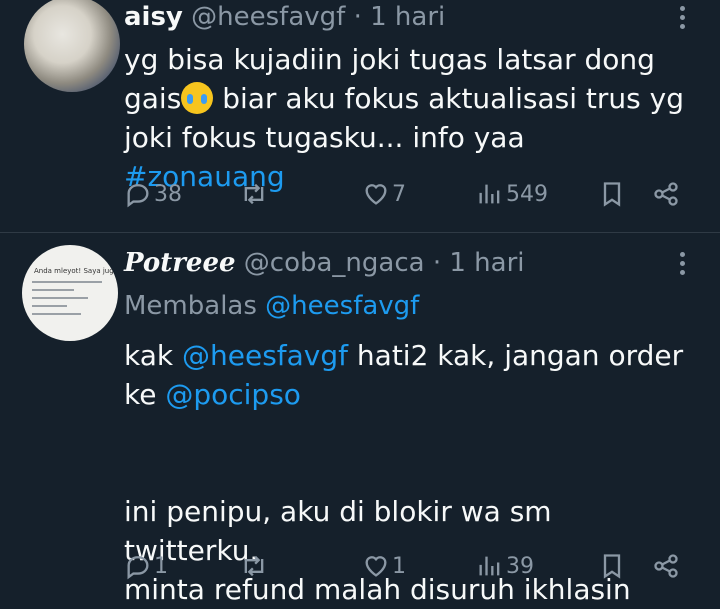 The height and width of the screenshot is (609, 720). What do you see at coordinates (153, 194) in the screenshot?
I see `reply-button: 38` at bounding box center [153, 194].